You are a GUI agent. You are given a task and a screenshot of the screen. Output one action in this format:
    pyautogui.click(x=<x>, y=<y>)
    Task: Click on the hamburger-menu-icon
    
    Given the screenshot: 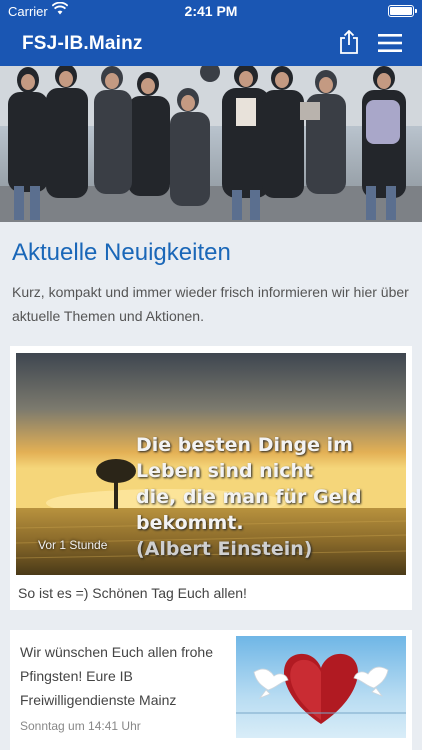 What is the action you would take?
    pyautogui.click(x=390, y=43)
    